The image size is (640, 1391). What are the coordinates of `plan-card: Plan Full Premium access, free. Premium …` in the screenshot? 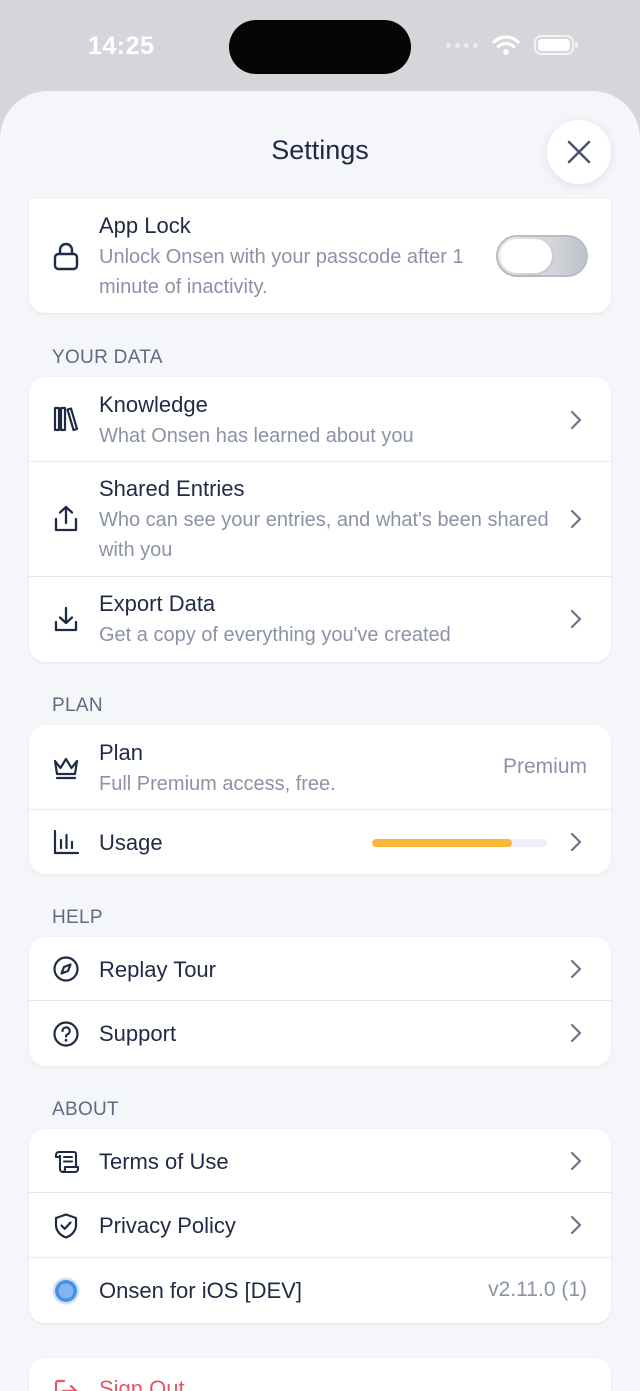 It's located at (320, 799).